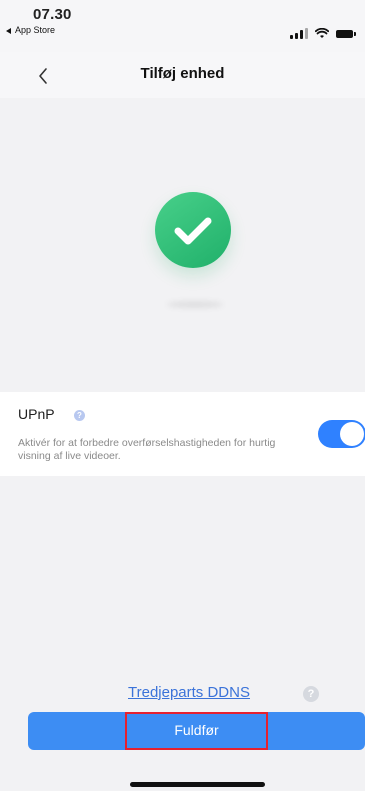 The image size is (365, 791). Describe the element at coordinates (352, 434) in the screenshot. I see `toggle-knob` at that location.